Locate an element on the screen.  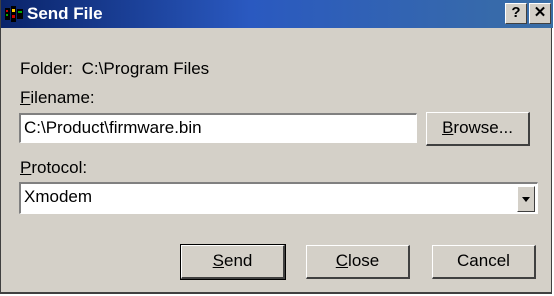
filename-label-text: ilename: is located at coordinates (62, 97).